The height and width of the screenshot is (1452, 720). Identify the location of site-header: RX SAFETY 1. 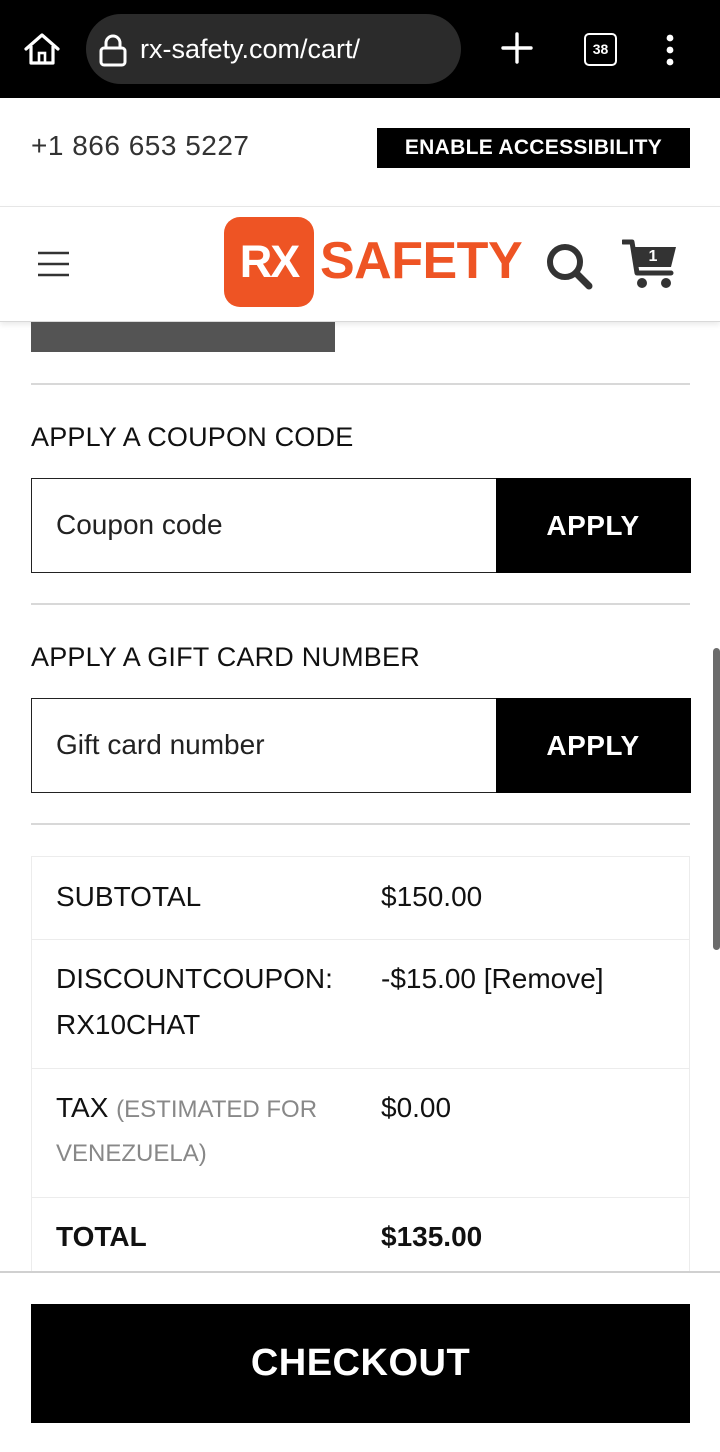
(360, 264).